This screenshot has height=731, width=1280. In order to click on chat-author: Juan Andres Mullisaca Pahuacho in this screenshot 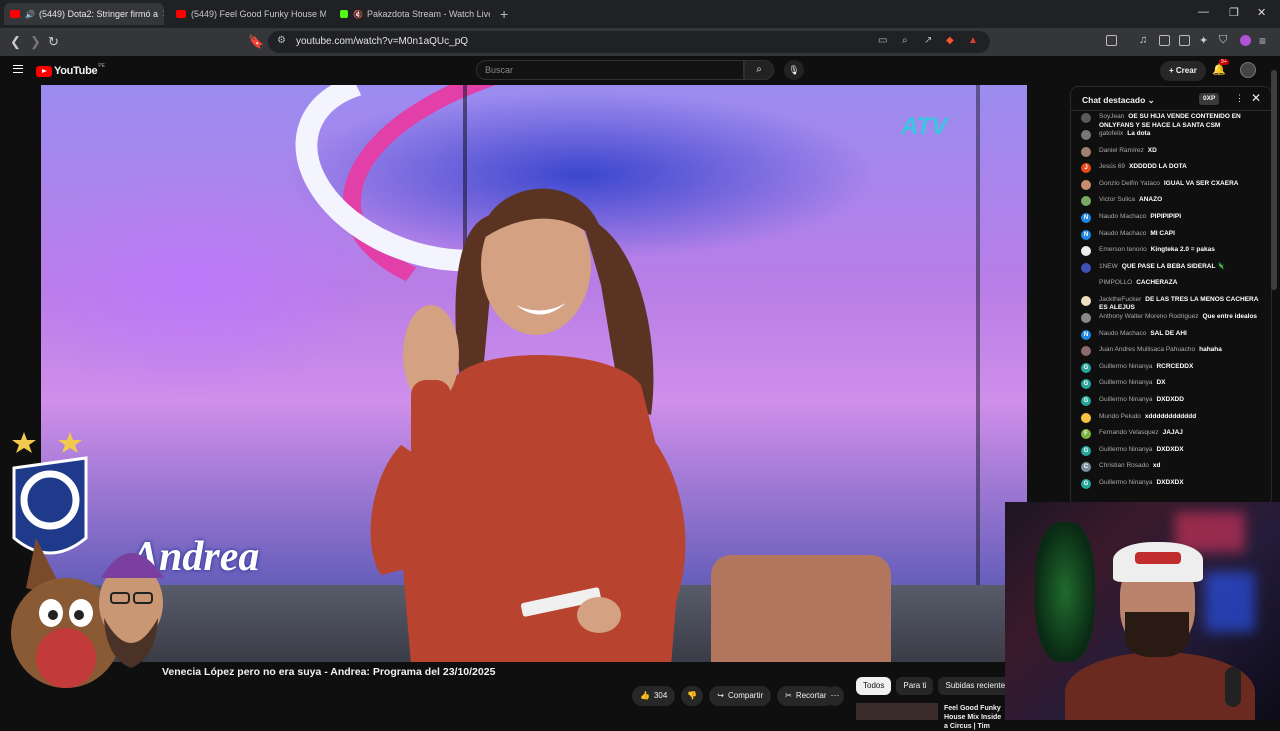, I will do `click(1147, 349)`.